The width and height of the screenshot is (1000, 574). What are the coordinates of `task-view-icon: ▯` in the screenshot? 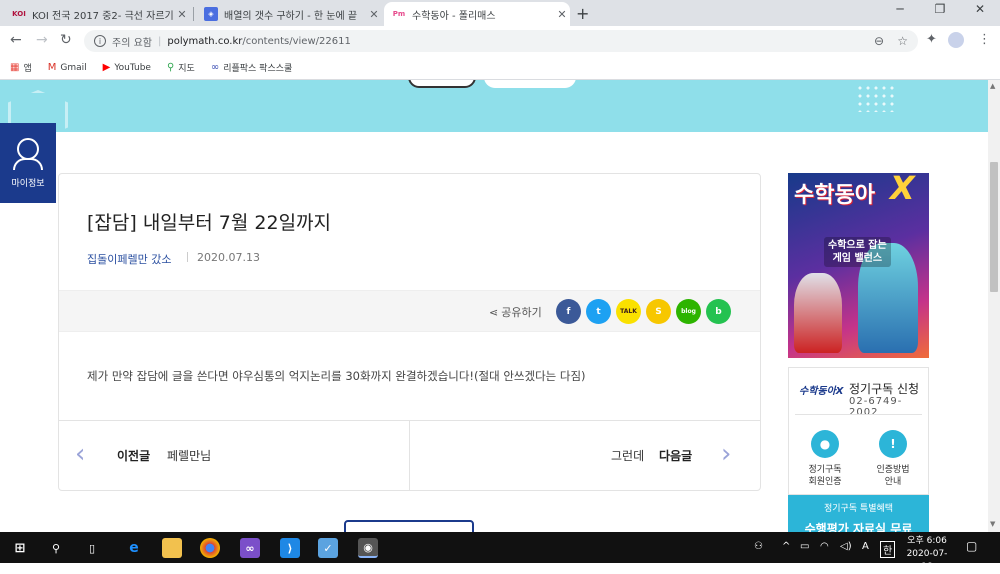 It's located at (92, 548).